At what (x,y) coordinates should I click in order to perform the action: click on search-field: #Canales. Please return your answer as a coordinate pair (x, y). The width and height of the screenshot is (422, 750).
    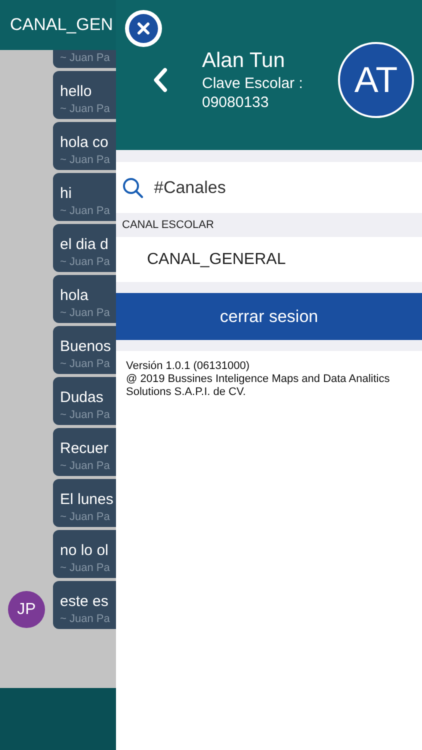
    Looking at the image, I should click on (288, 187).